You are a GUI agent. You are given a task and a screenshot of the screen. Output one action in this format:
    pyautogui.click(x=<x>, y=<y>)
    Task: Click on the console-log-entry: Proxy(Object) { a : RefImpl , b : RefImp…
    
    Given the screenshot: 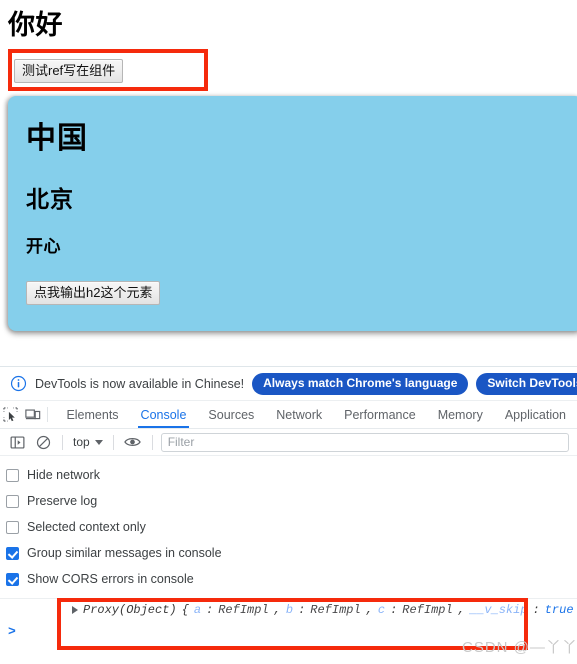 What is the action you would take?
    pyautogui.click(x=324, y=610)
    